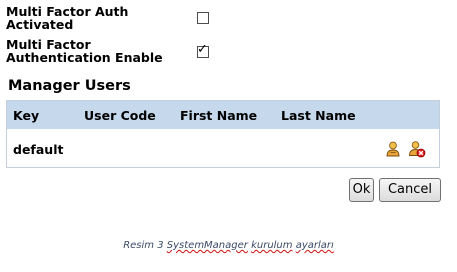 This screenshot has width=457, height=272. I want to click on column-header-user-code: User Code, so click(120, 115).